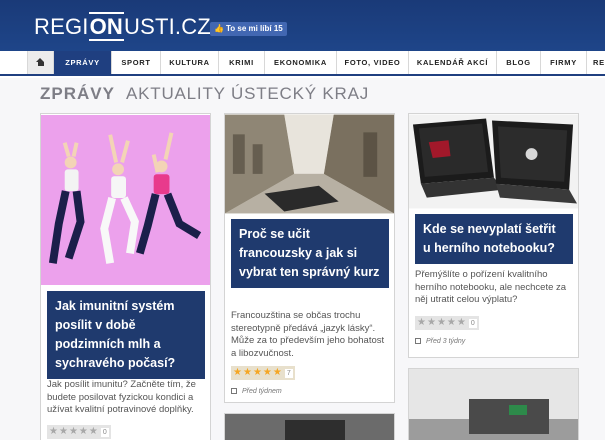 The image size is (605, 440). Describe the element at coordinates (248, 93) in the screenshot. I see `section-subtitle: AKTUALITY ÚSTECKÝ KRAJ` at that location.